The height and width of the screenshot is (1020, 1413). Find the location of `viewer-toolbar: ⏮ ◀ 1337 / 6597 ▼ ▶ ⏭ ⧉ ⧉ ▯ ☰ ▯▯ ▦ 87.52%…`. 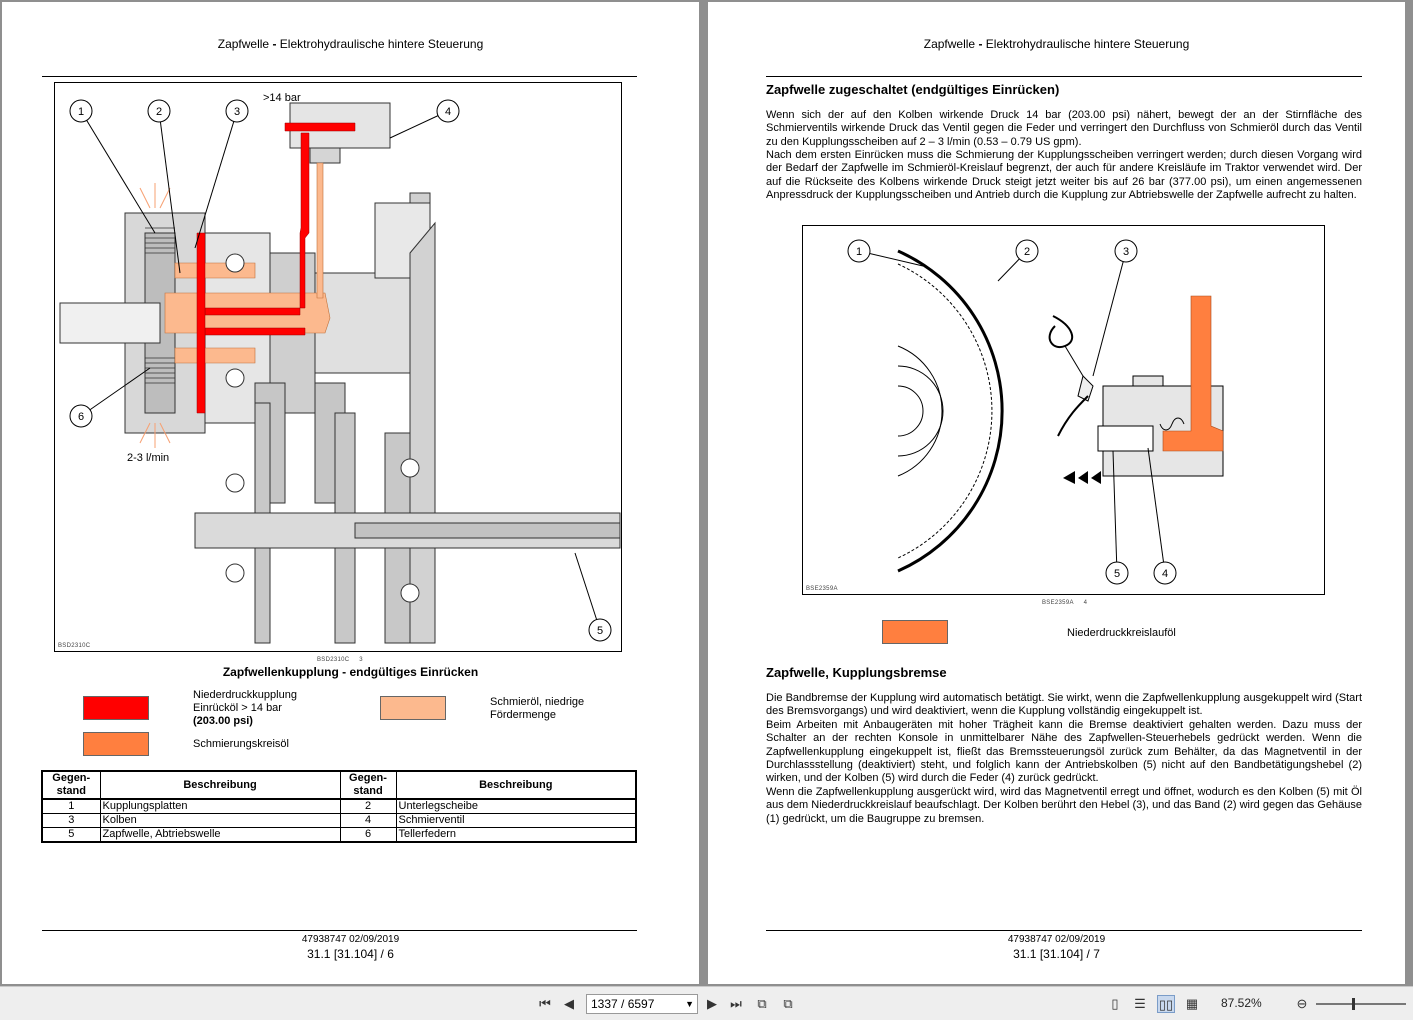

viewer-toolbar: ⏮ ◀ 1337 / 6597 ▼ ▶ ⏭ ⧉ ⧉ ▯ ☰ ▯▯ ▦ 87.52%… is located at coordinates (706, 1003).